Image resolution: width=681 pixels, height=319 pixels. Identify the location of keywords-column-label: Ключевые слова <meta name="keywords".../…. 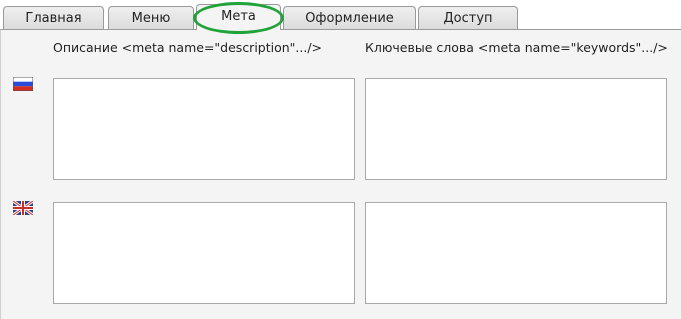
(516, 47).